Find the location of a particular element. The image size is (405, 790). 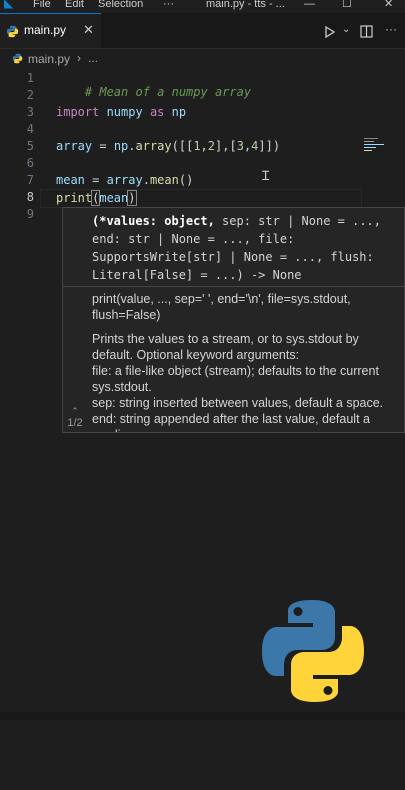

minimize-icon: — is located at coordinates (309, 5).